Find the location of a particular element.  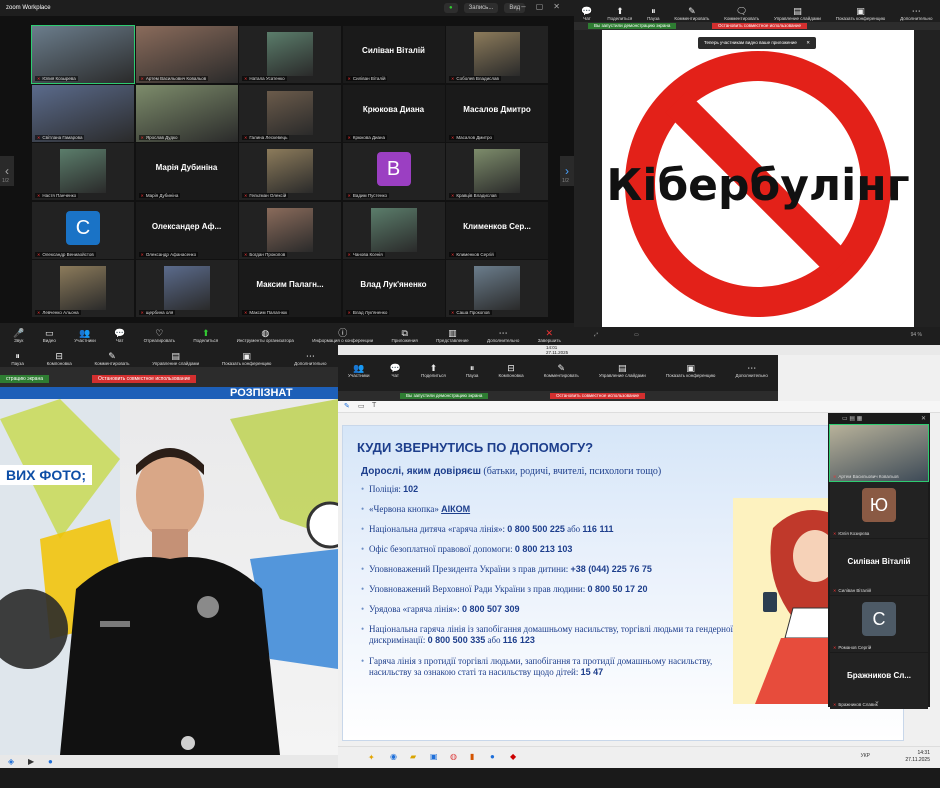

participant-tile: Галина Лескевець is located at coordinates (290, 113).